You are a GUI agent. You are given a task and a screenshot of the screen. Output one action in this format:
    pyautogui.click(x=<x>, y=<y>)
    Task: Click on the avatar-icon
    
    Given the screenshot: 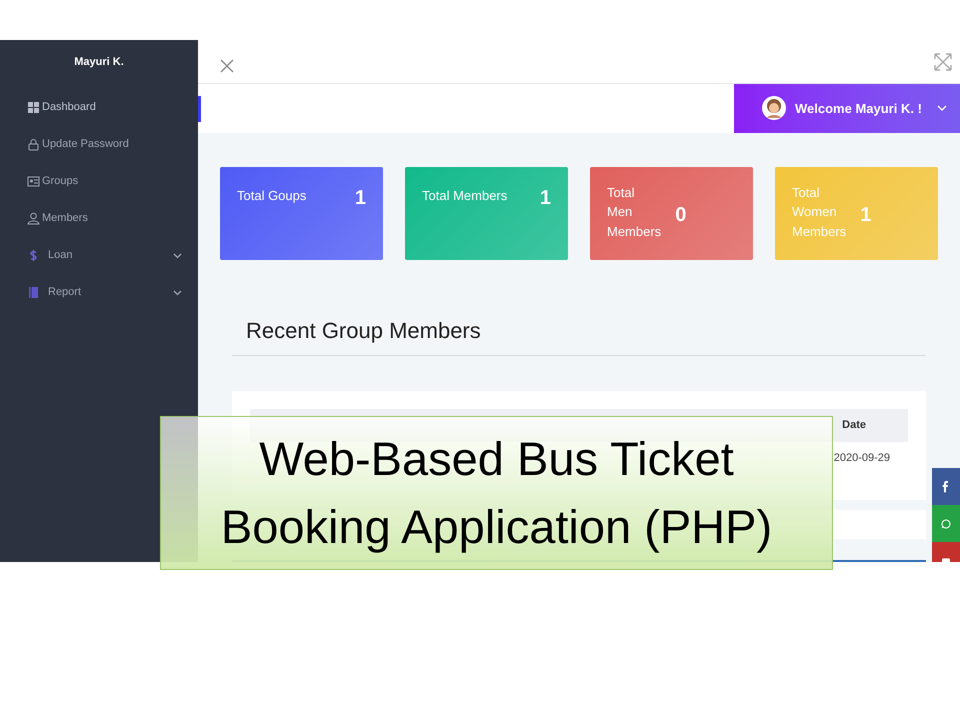 What is the action you would take?
    pyautogui.click(x=774, y=108)
    